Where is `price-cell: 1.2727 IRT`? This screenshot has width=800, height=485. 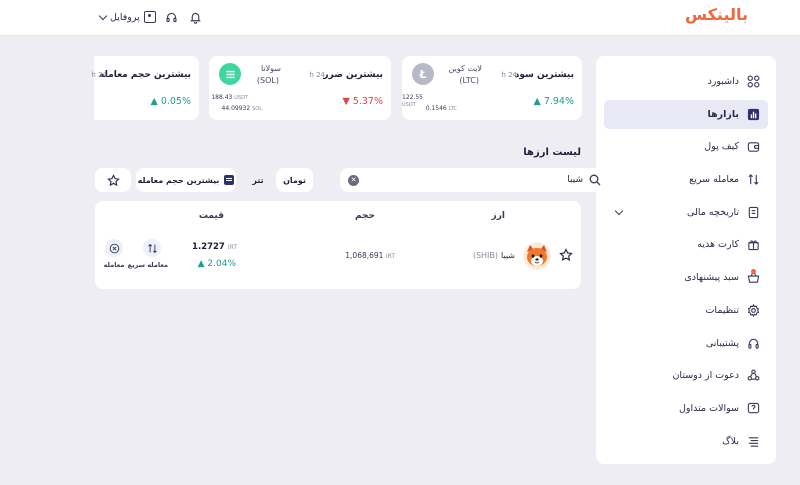
price-cell: 1.2727 IRT is located at coordinates (214, 247).